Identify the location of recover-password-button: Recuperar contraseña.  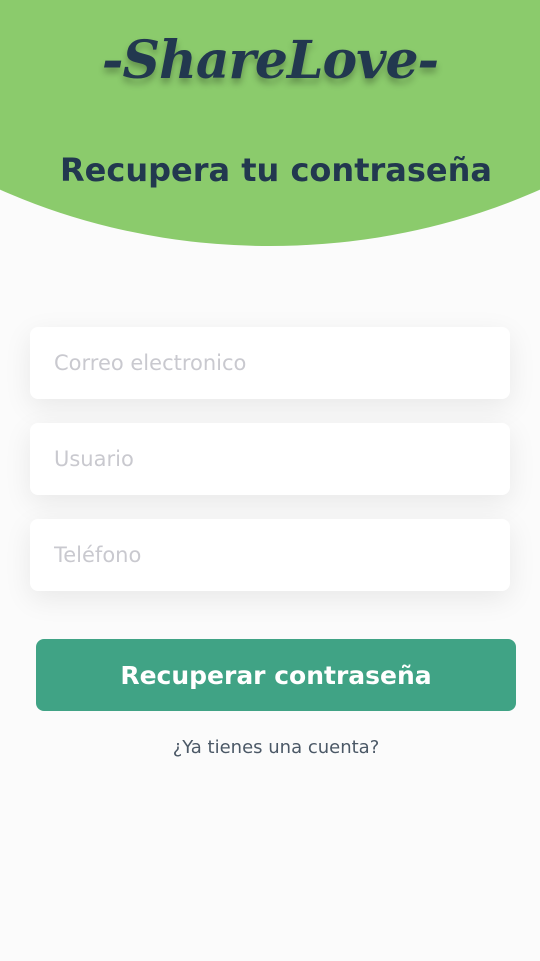
(276, 675).